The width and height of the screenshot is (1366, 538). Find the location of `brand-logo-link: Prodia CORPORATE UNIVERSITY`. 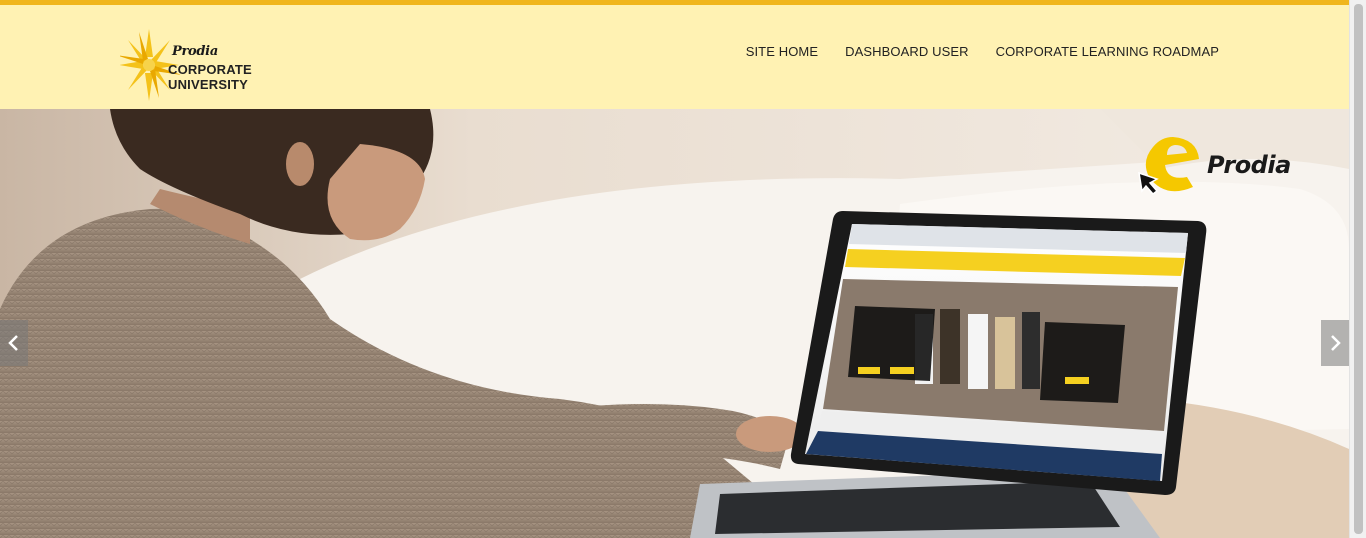

brand-logo-link: Prodia CORPORATE UNIVERSITY is located at coordinates (205, 64).